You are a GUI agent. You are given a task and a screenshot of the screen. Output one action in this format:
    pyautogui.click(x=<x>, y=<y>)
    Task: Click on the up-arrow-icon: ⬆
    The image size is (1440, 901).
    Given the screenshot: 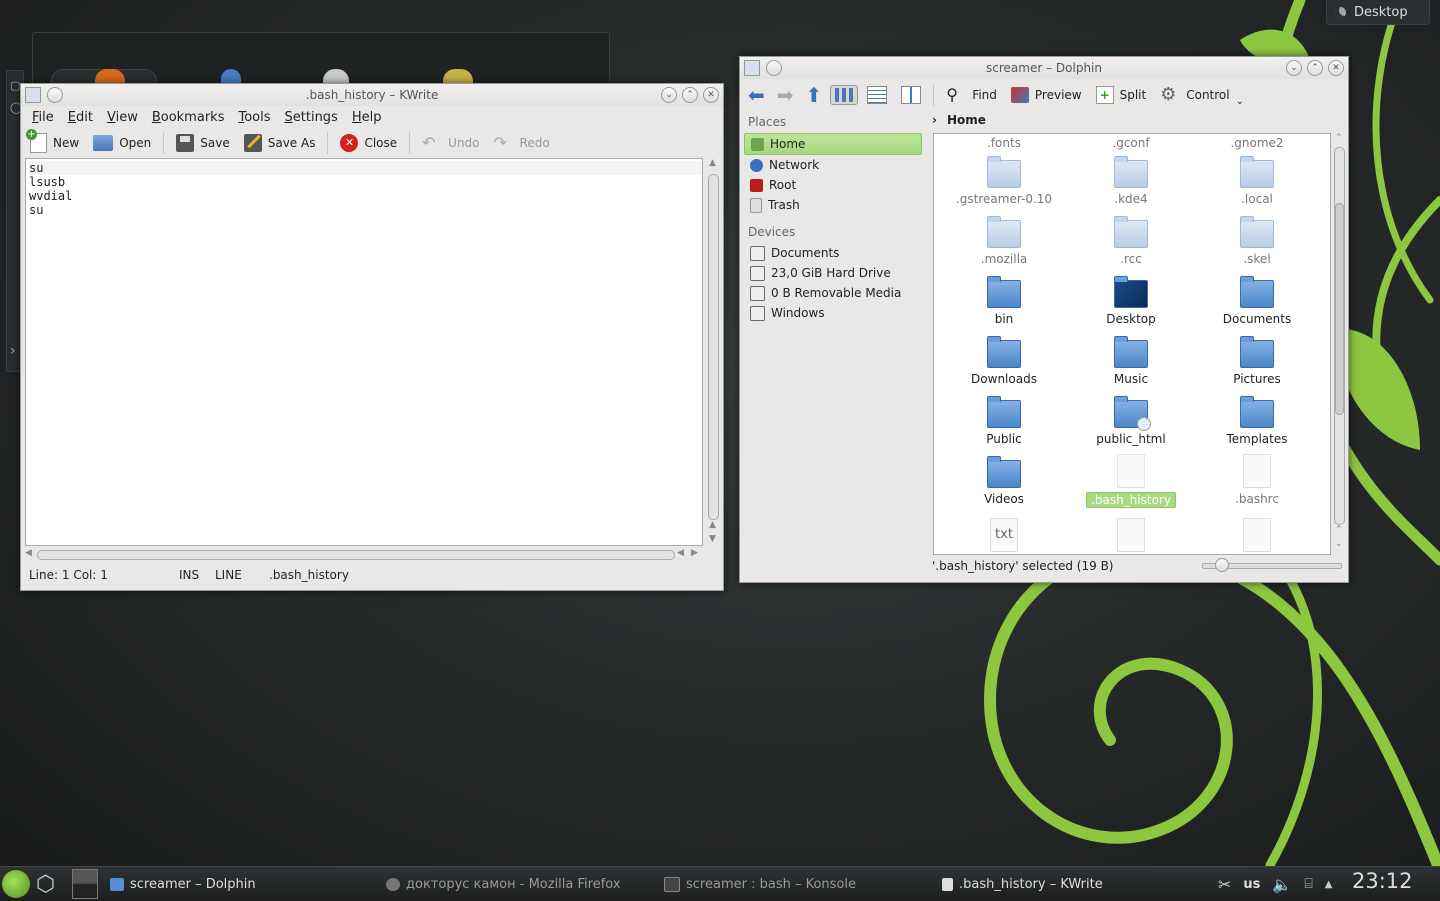 What is the action you would take?
    pyautogui.click(x=814, y=95)
    